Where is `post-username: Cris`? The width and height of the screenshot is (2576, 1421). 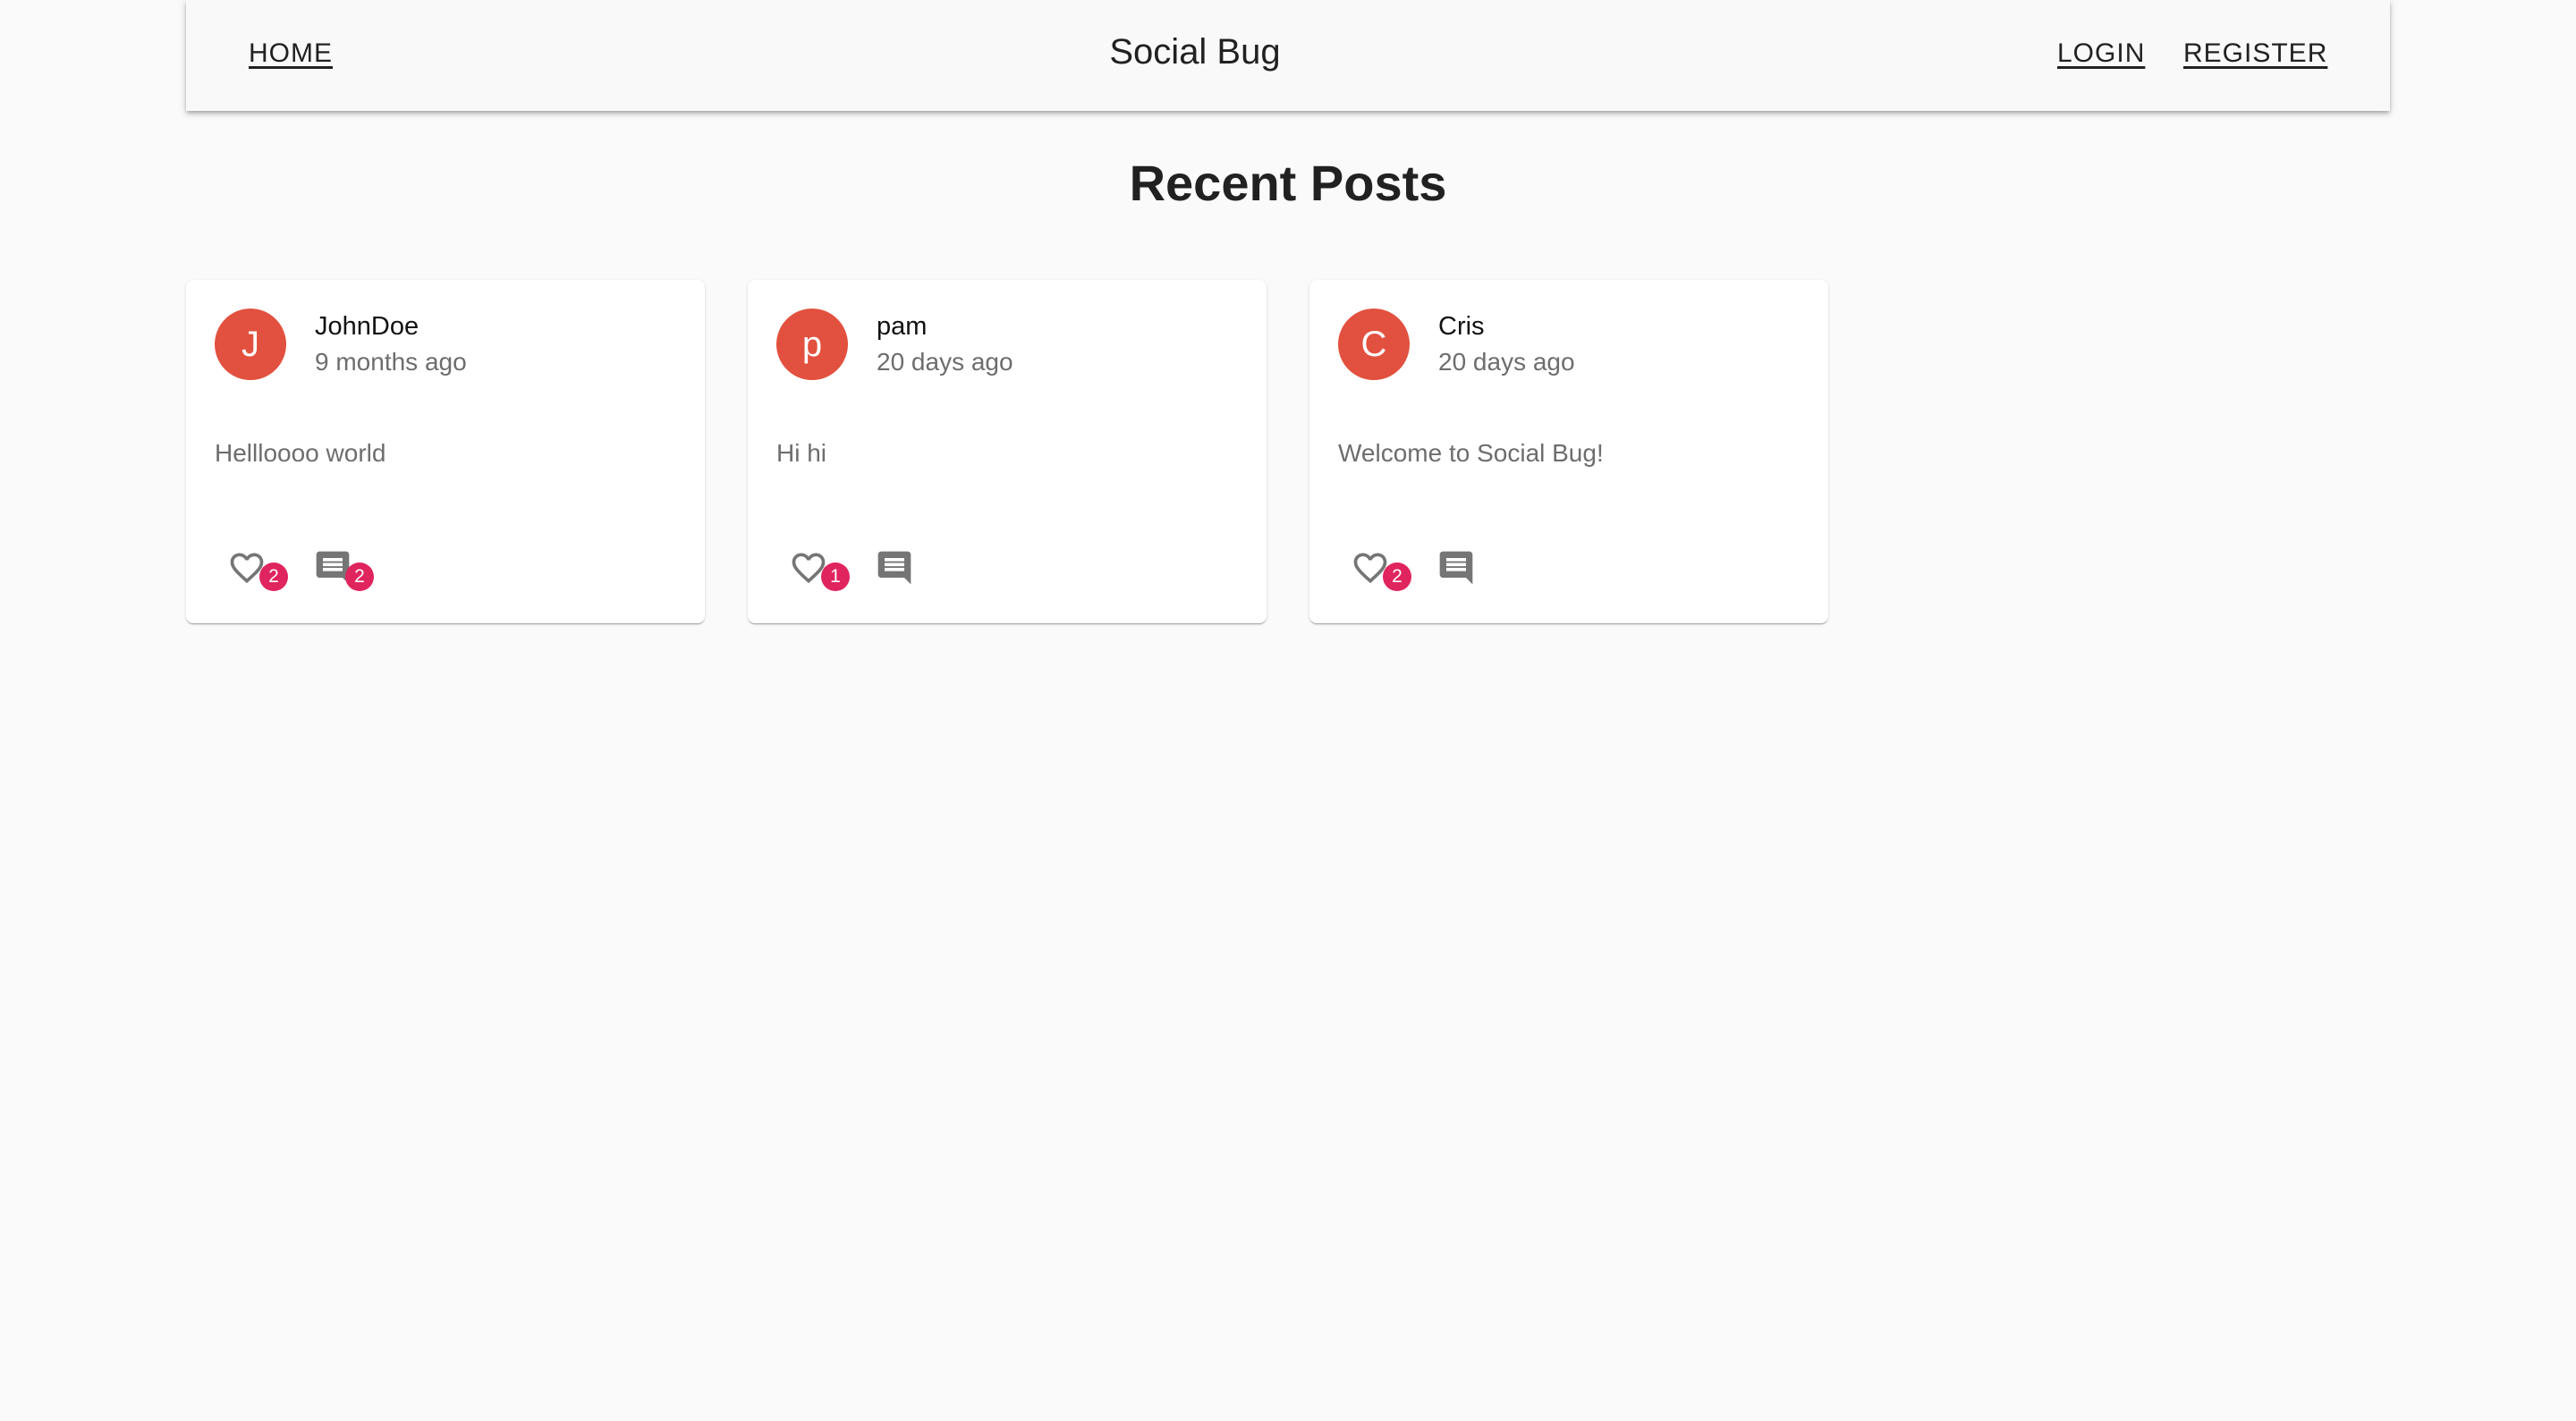 post-username: Cris is located at coordinates (1461, 326).